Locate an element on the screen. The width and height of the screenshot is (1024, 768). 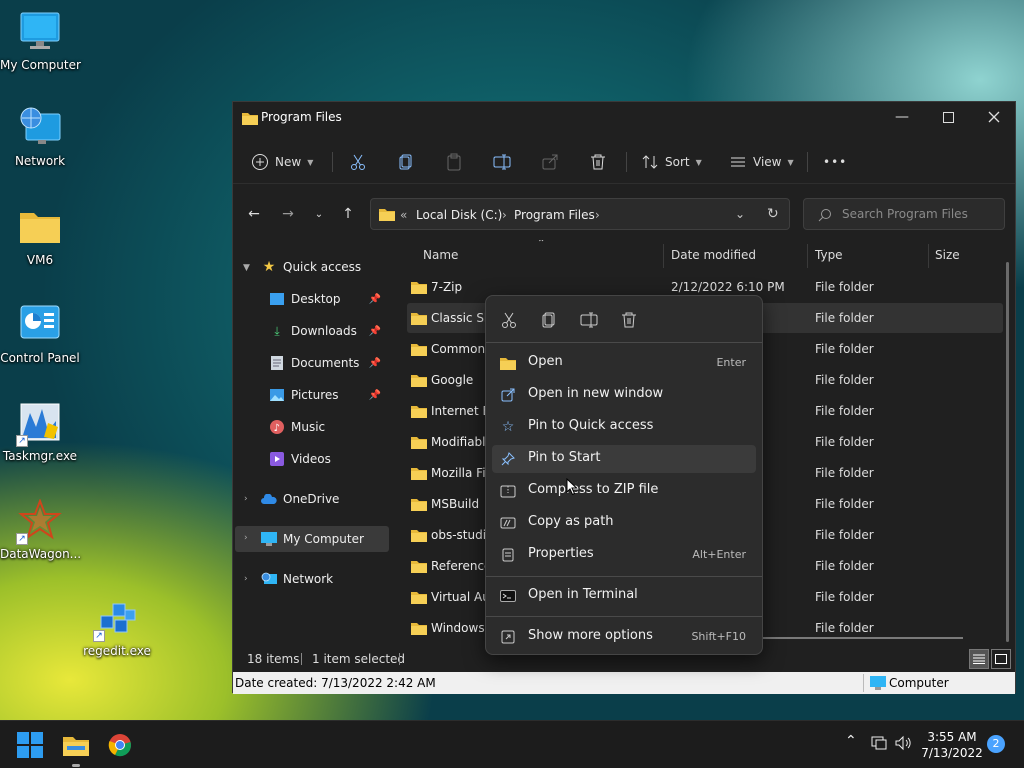
nav-music: ♪ Music is located at coordinates (329, 427).